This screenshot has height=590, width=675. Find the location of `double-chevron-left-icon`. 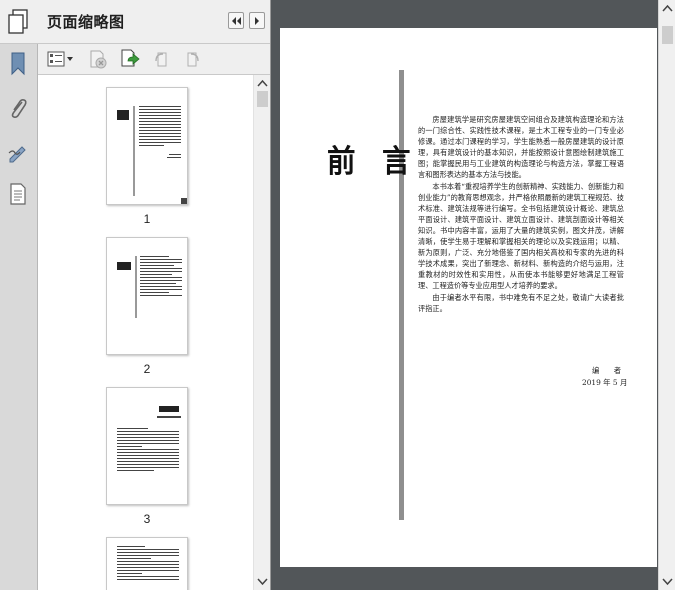

double-chevron-left-icon is located at coordinates (236, 20).